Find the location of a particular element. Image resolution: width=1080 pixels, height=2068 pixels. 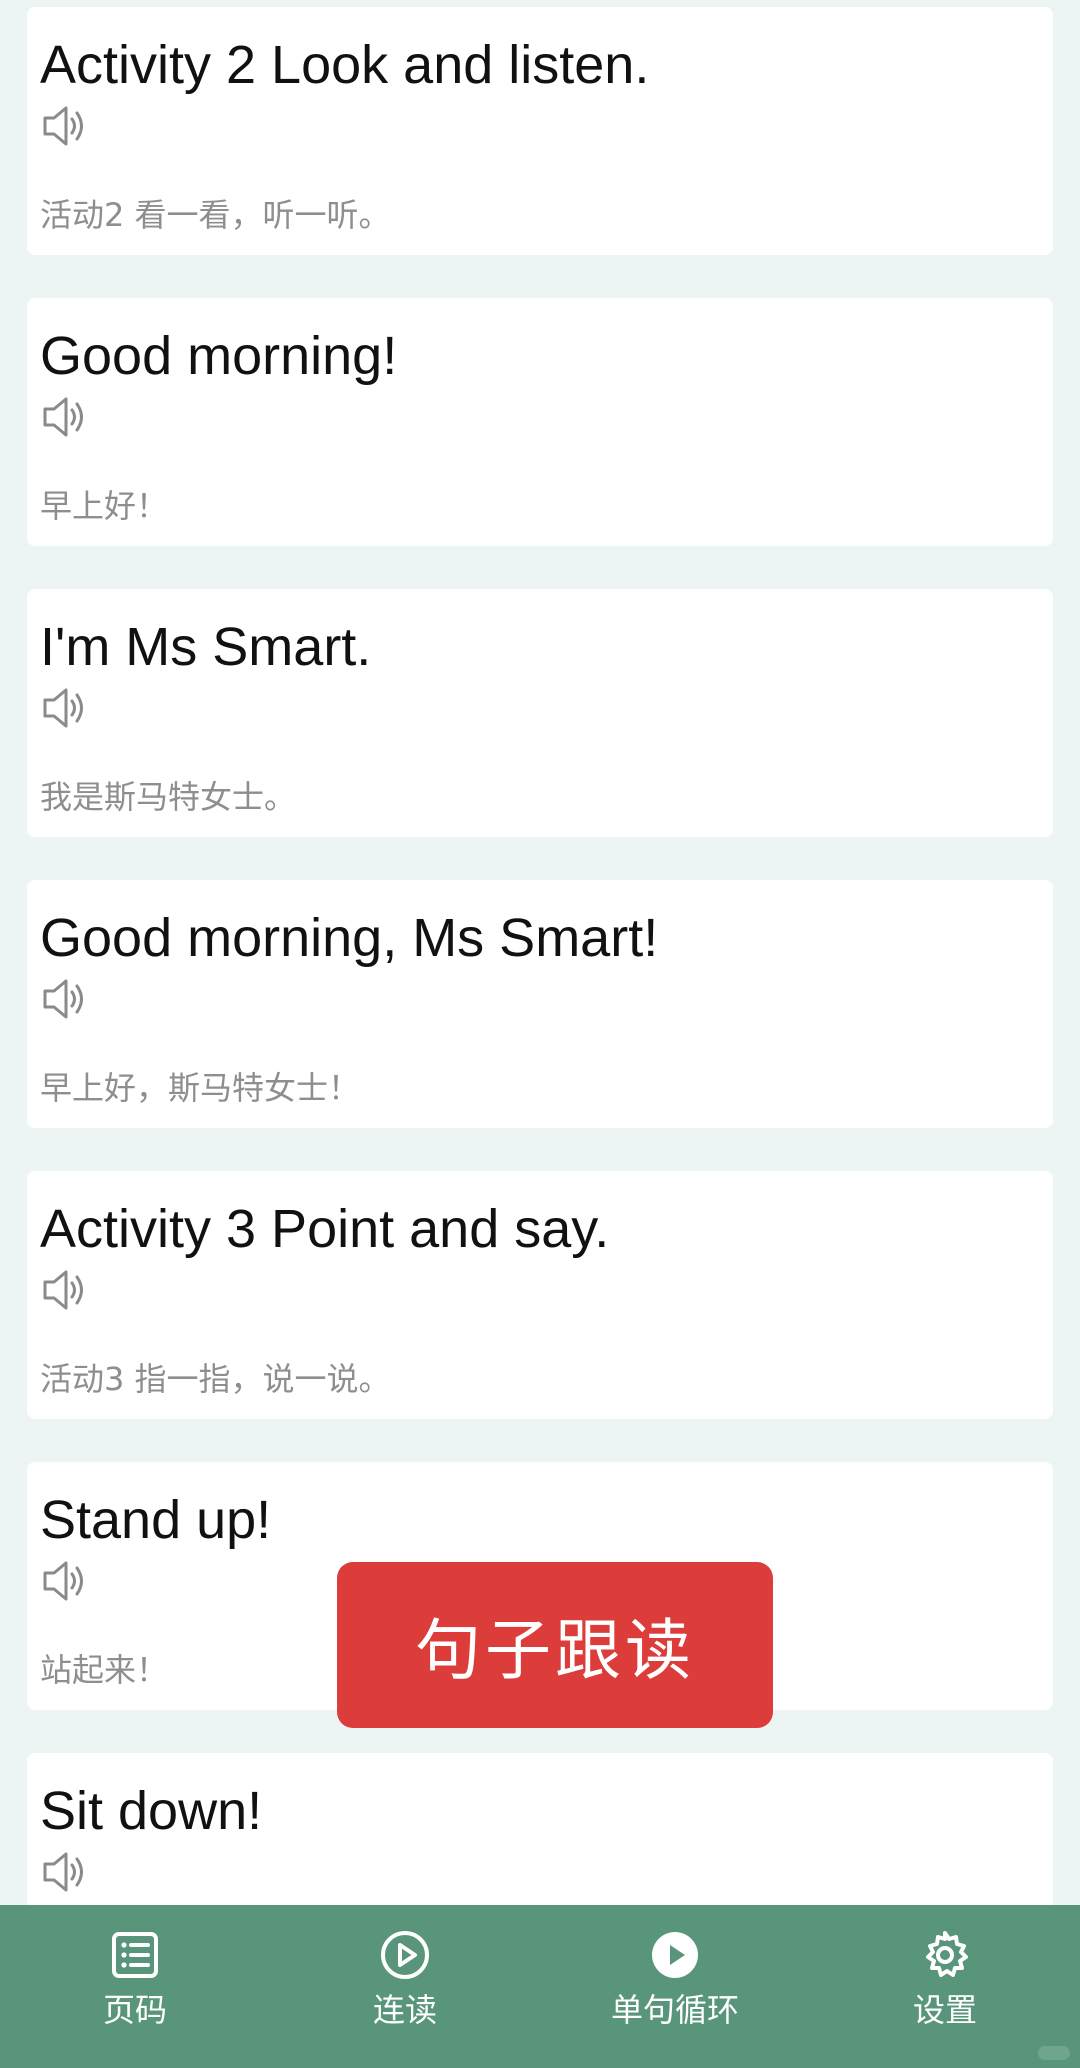

chinese-translation: 站起来！ is located at coordinates (104, 1670).